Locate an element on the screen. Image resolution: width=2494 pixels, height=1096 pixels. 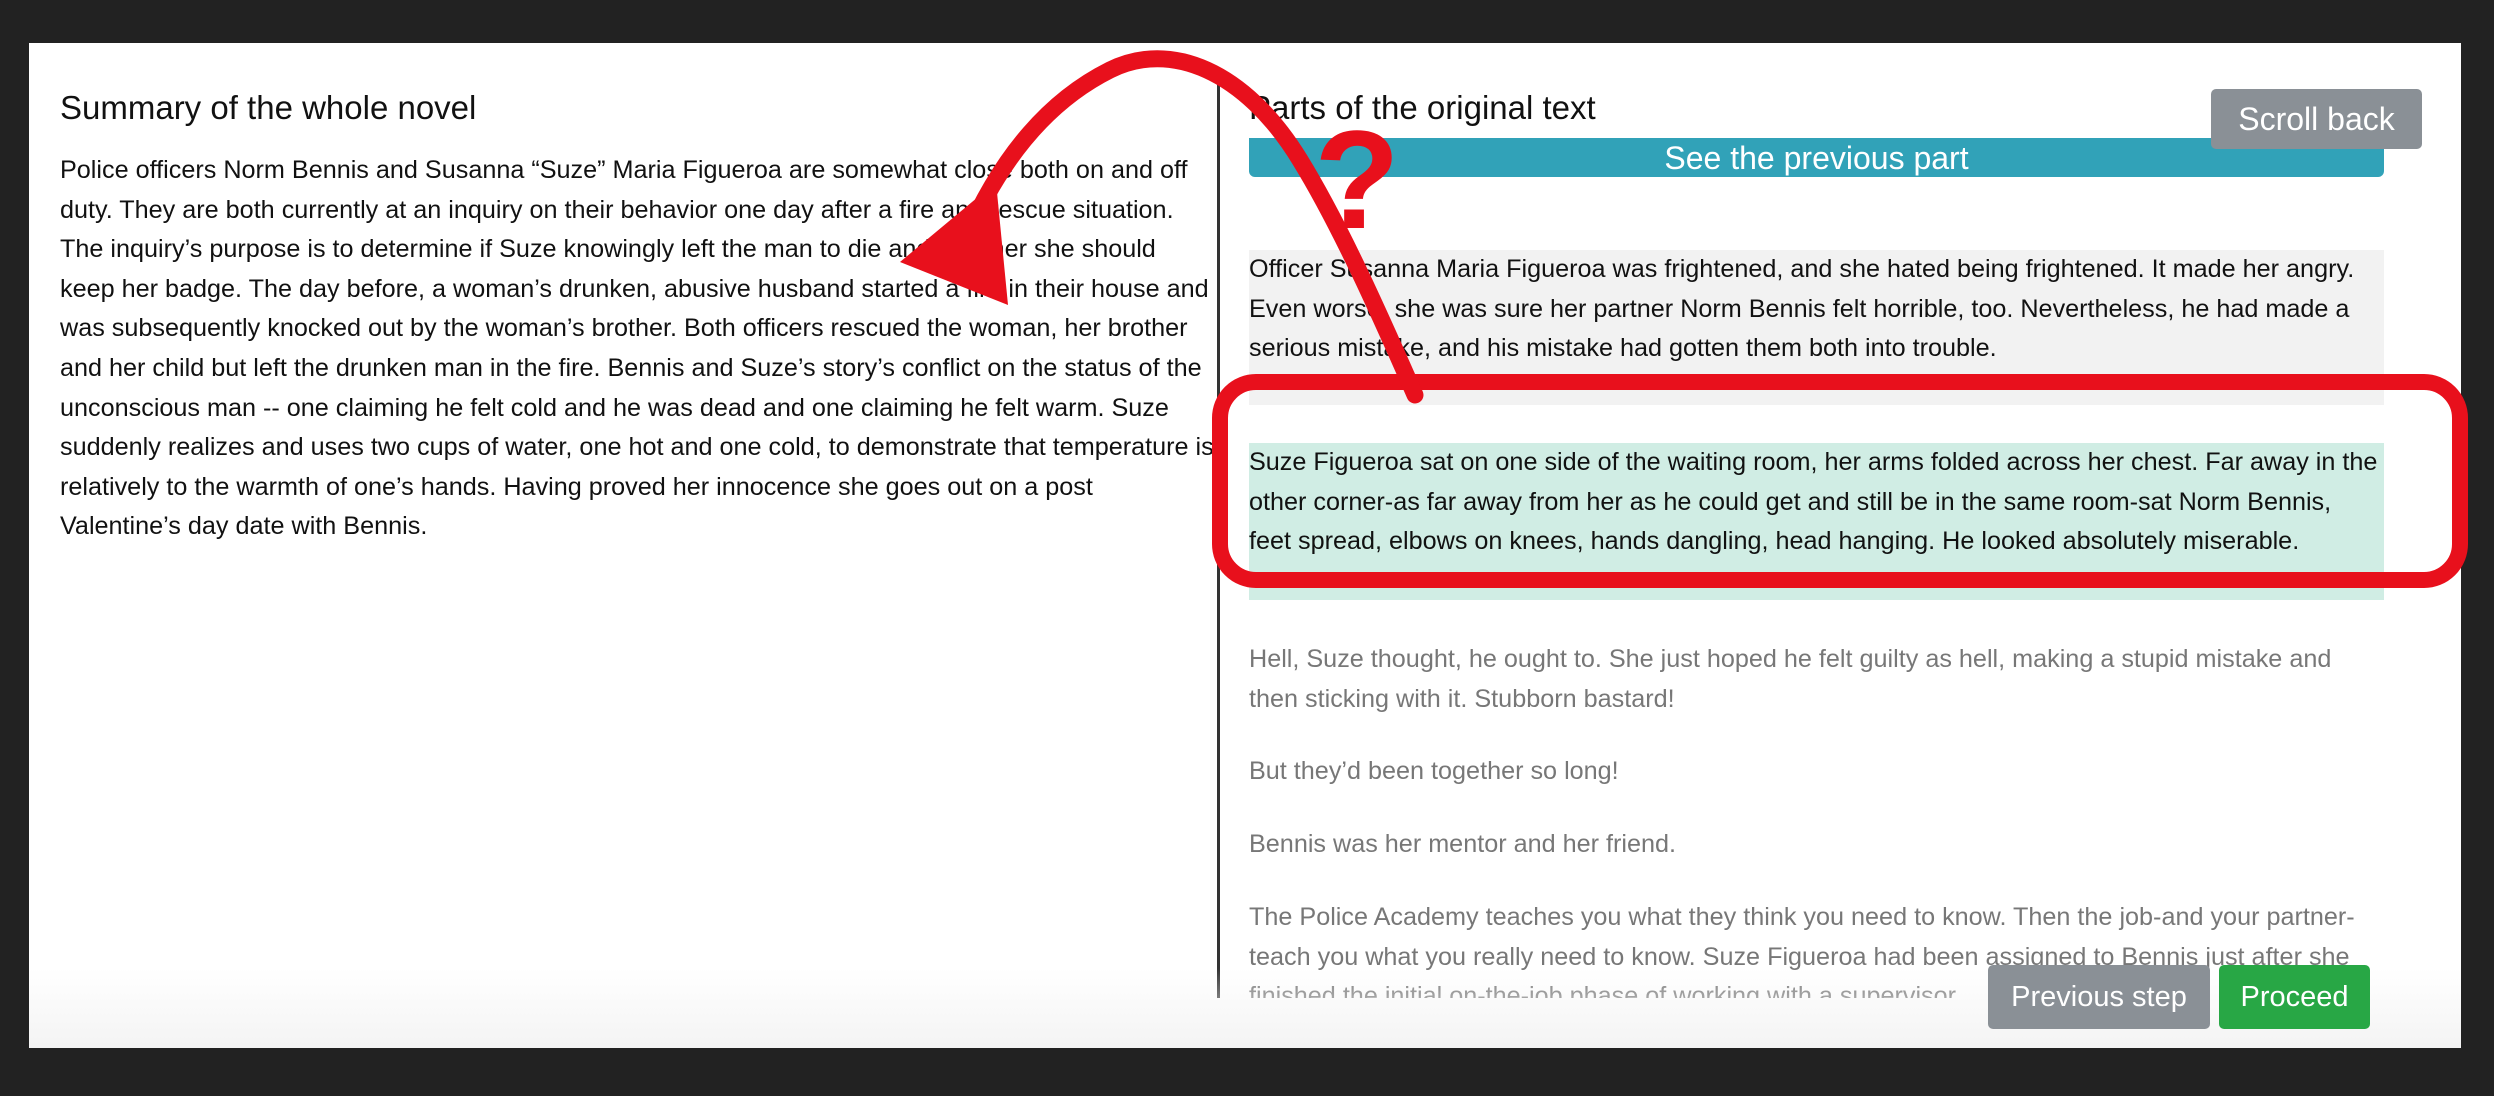
paragraph: Bennis was her mentor and her friend. is located at coordinates (1463, 844).